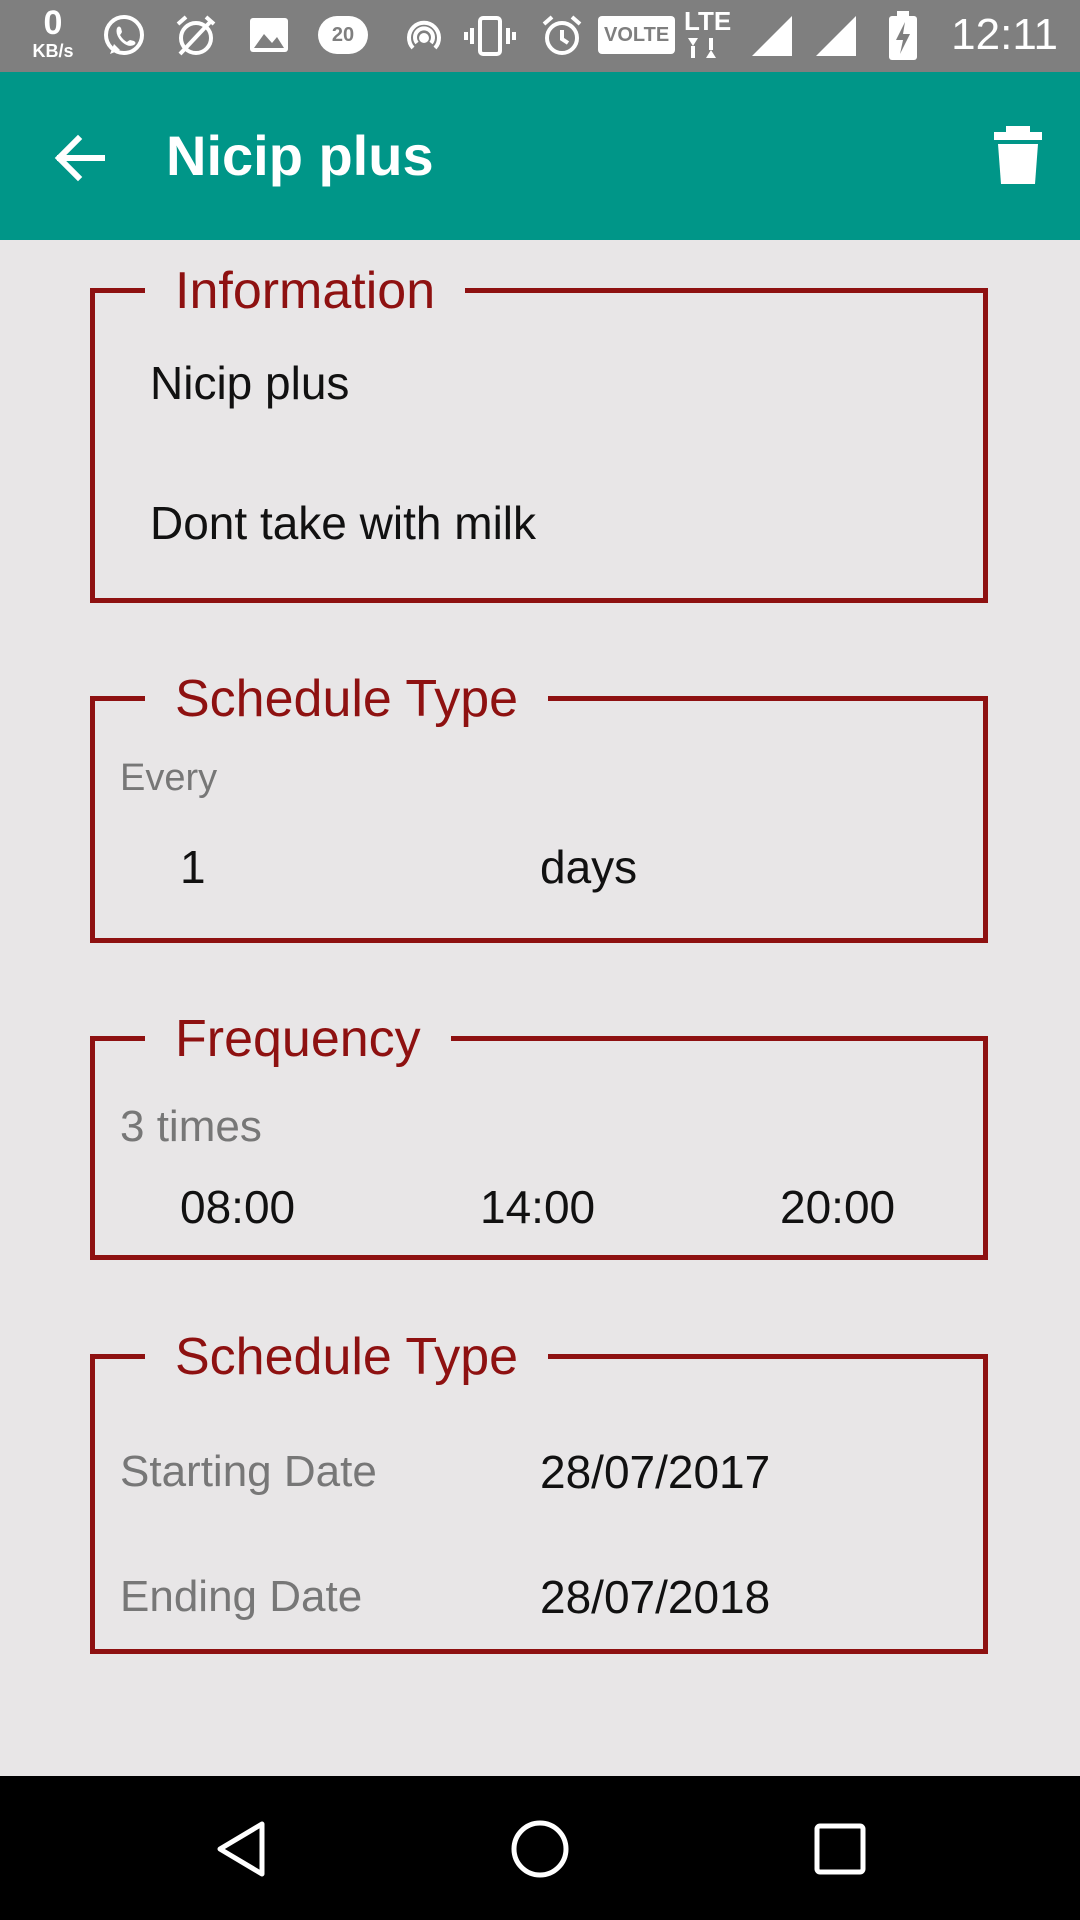 The width and height of the screenshot is (1080, 1920). What do you see at coordinates (248, 1471) in the screenshot?
I see `starting-date-label: Starting Date` at bounding box center [248, 1471].